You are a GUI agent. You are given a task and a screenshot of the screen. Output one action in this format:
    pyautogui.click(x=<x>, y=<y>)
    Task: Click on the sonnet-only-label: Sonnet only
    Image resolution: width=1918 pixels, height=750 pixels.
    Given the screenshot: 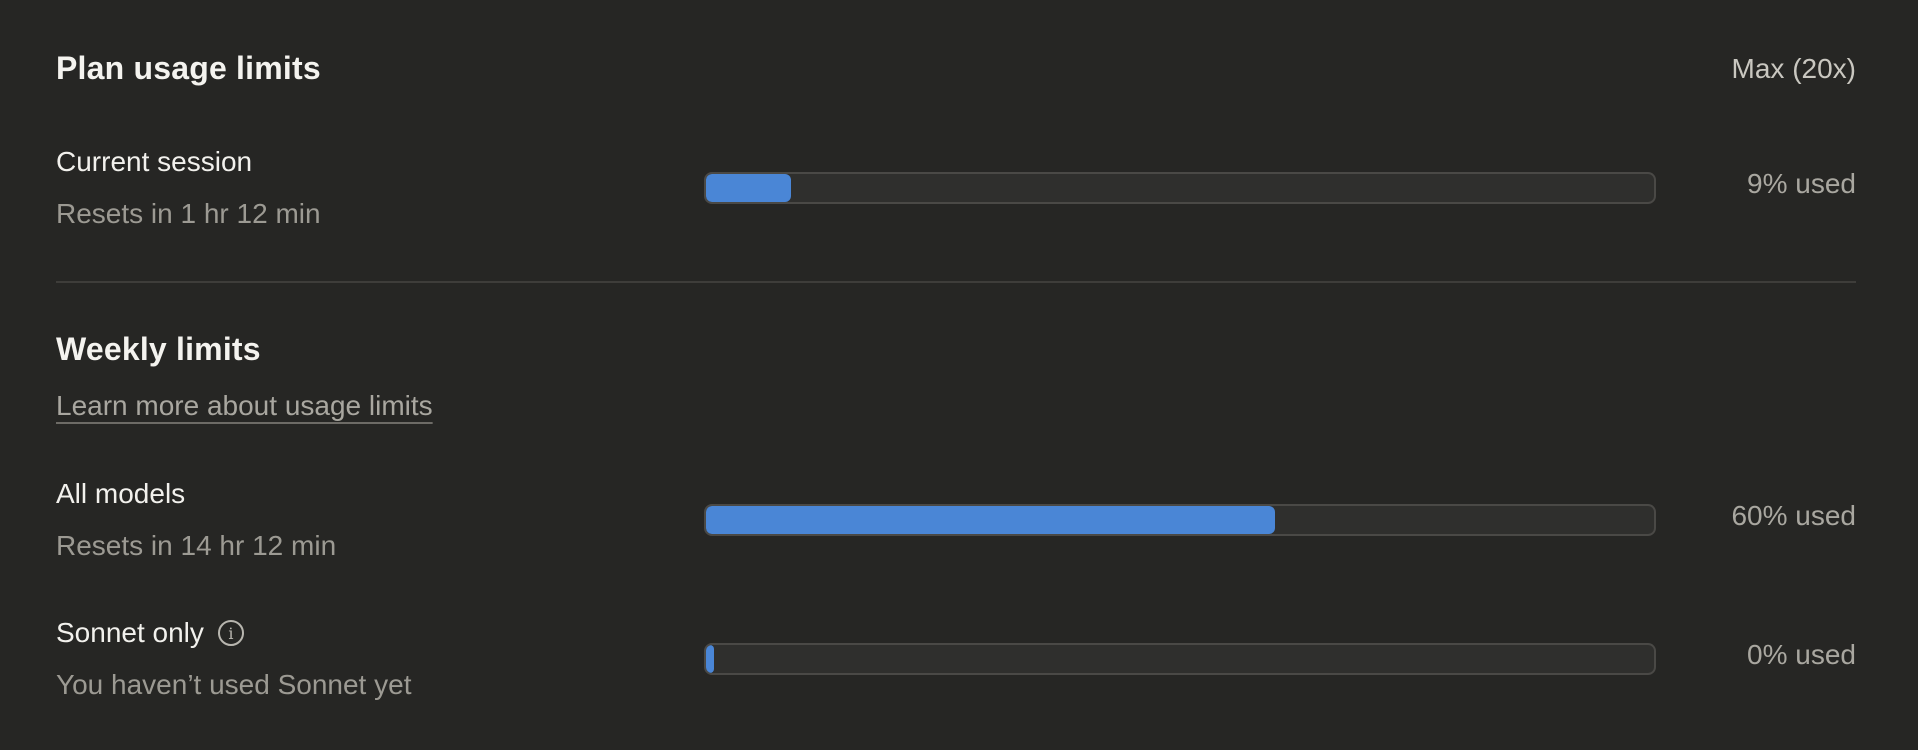 What is the action you would take?
    pyautogui.click(x=130, y=632)
    